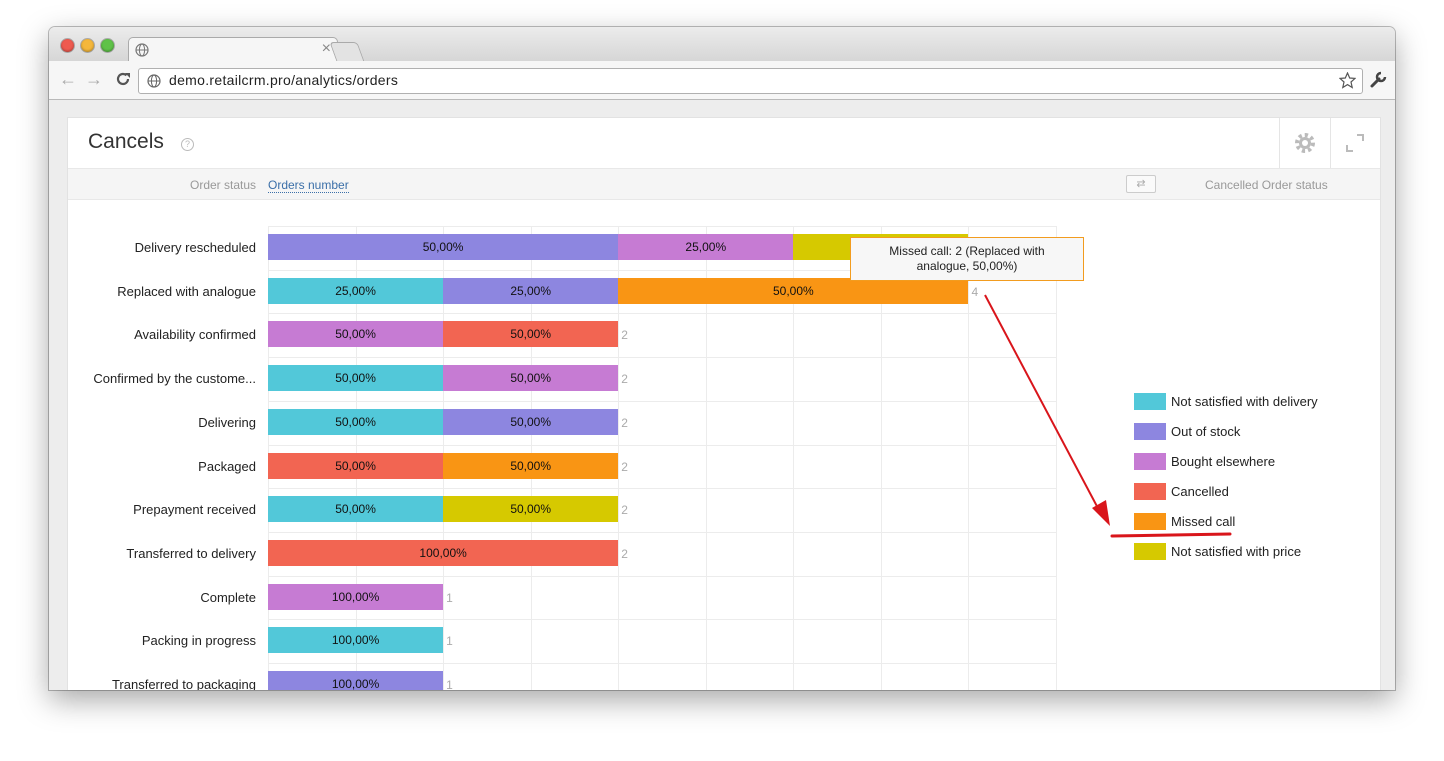 The height and width of the screenshot is (761, 1444). What do you see at coordinates (1108, 416) in the screenshot?
I see `annotation-arrow` at bounding box center [1108, 416].